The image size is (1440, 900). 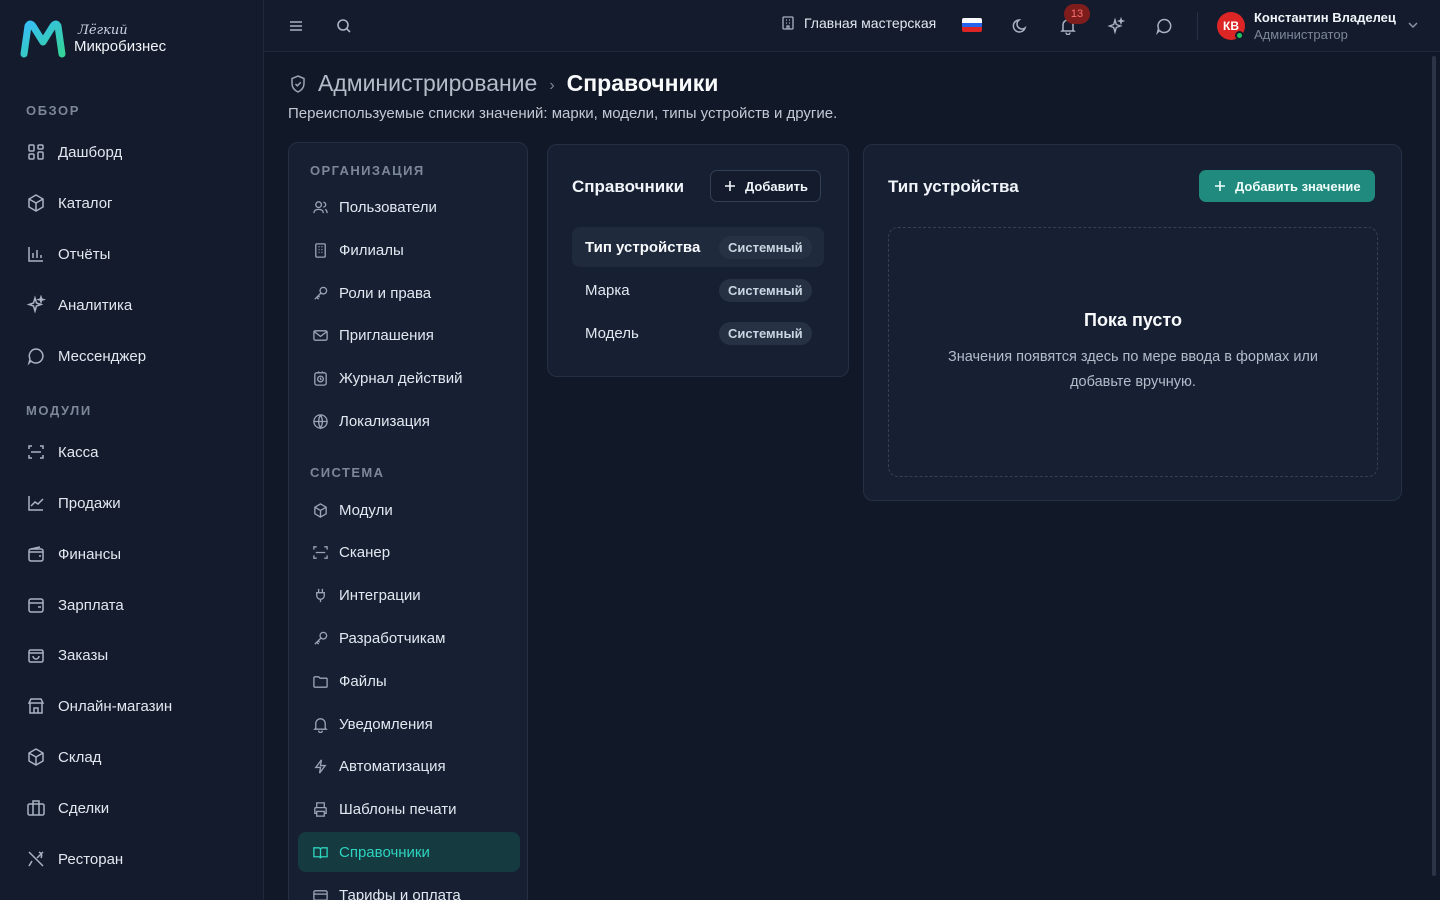 What do you see at coordinates (36, 203) in the screenshot?
I see `catalog-icon` at bounding box center [36, 203].